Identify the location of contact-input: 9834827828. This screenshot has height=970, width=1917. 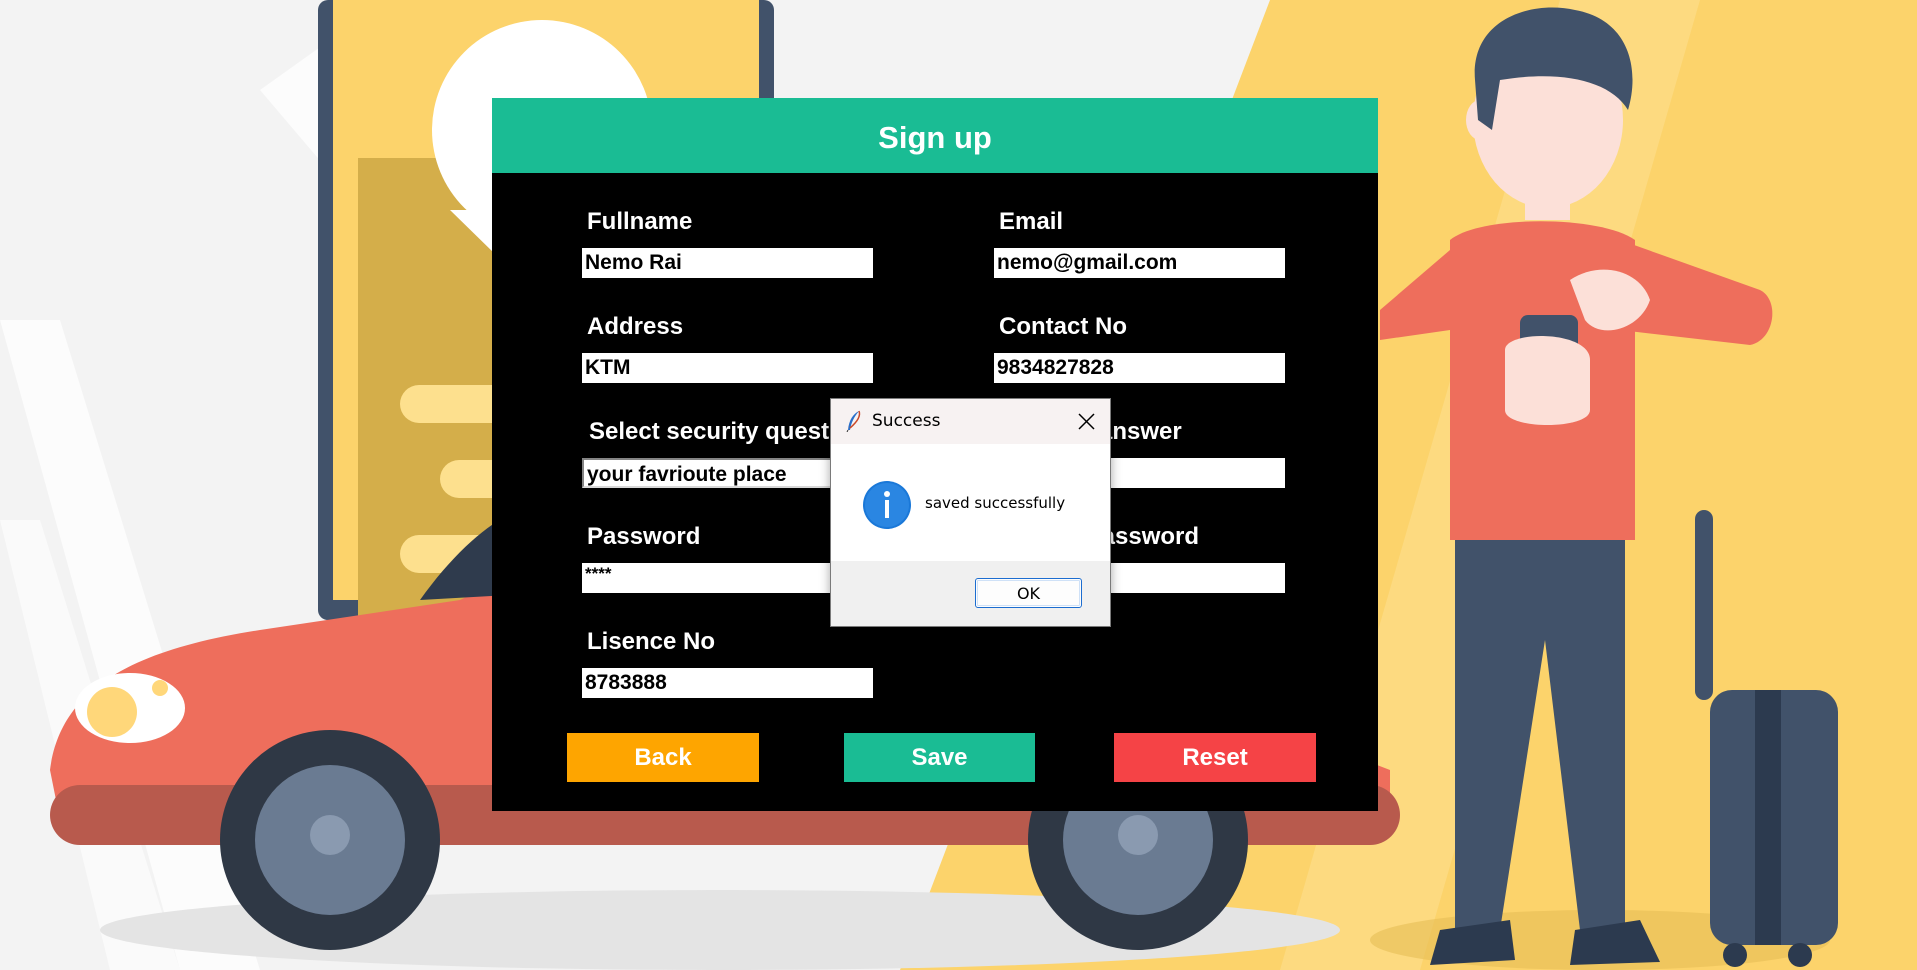
(1139, 368).